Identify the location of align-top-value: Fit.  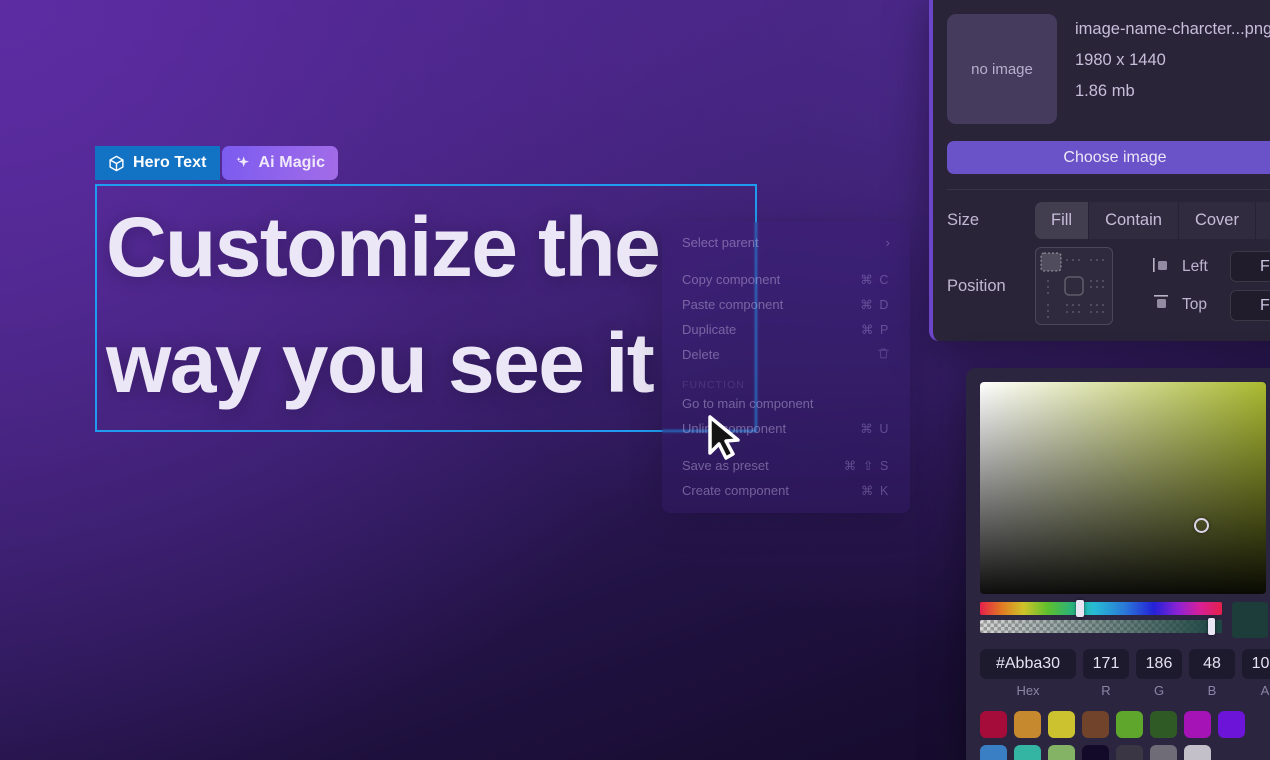
(1249, 305).